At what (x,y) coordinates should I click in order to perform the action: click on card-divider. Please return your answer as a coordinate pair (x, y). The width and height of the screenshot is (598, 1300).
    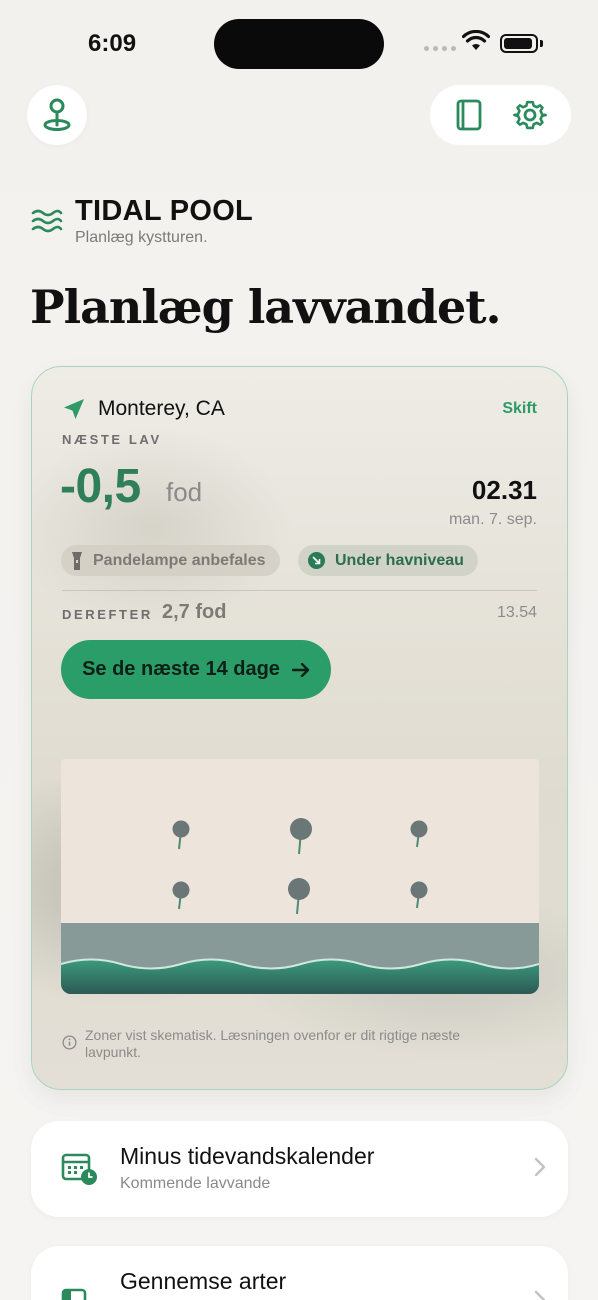
    Looking at the image, I should click on (299, 590).